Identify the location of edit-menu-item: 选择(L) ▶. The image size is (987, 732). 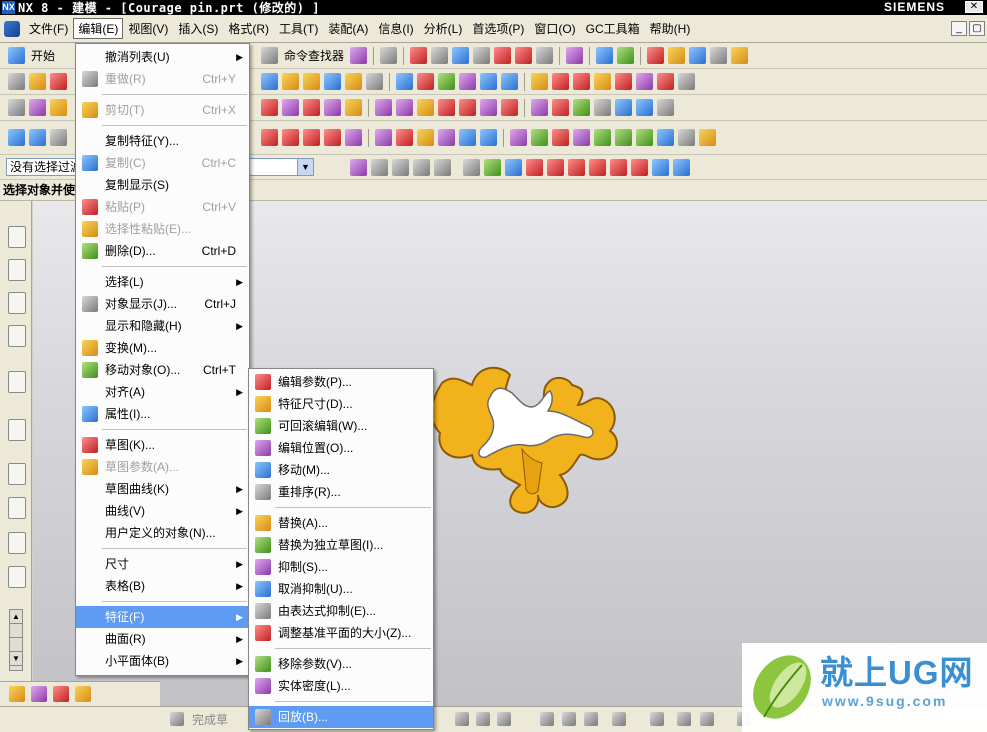
(162, 282).